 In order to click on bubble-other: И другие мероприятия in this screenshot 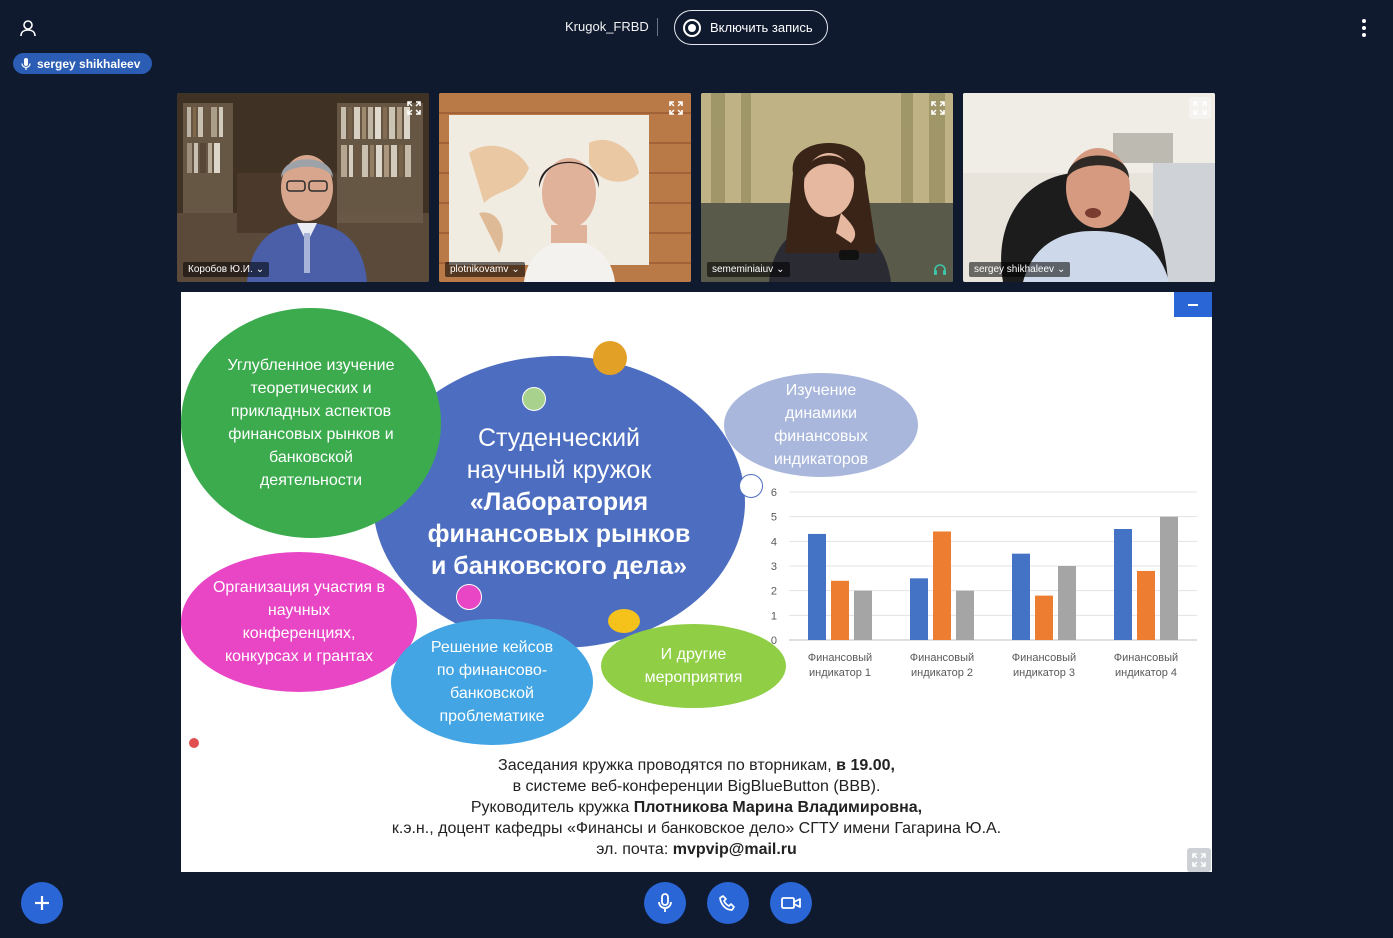, I will do `click(693, 666)`.